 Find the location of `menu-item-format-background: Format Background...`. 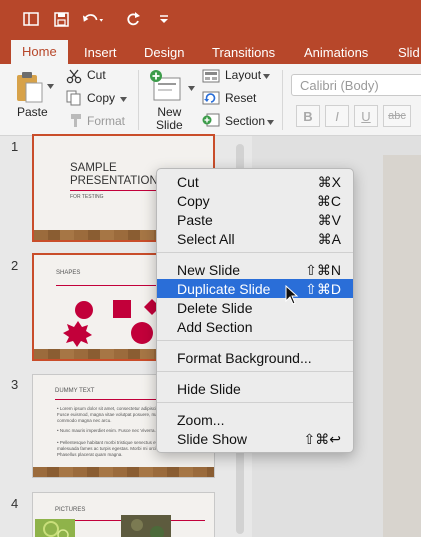

menu-item-format-background: Format Background... is located at coordinates (255, 357).